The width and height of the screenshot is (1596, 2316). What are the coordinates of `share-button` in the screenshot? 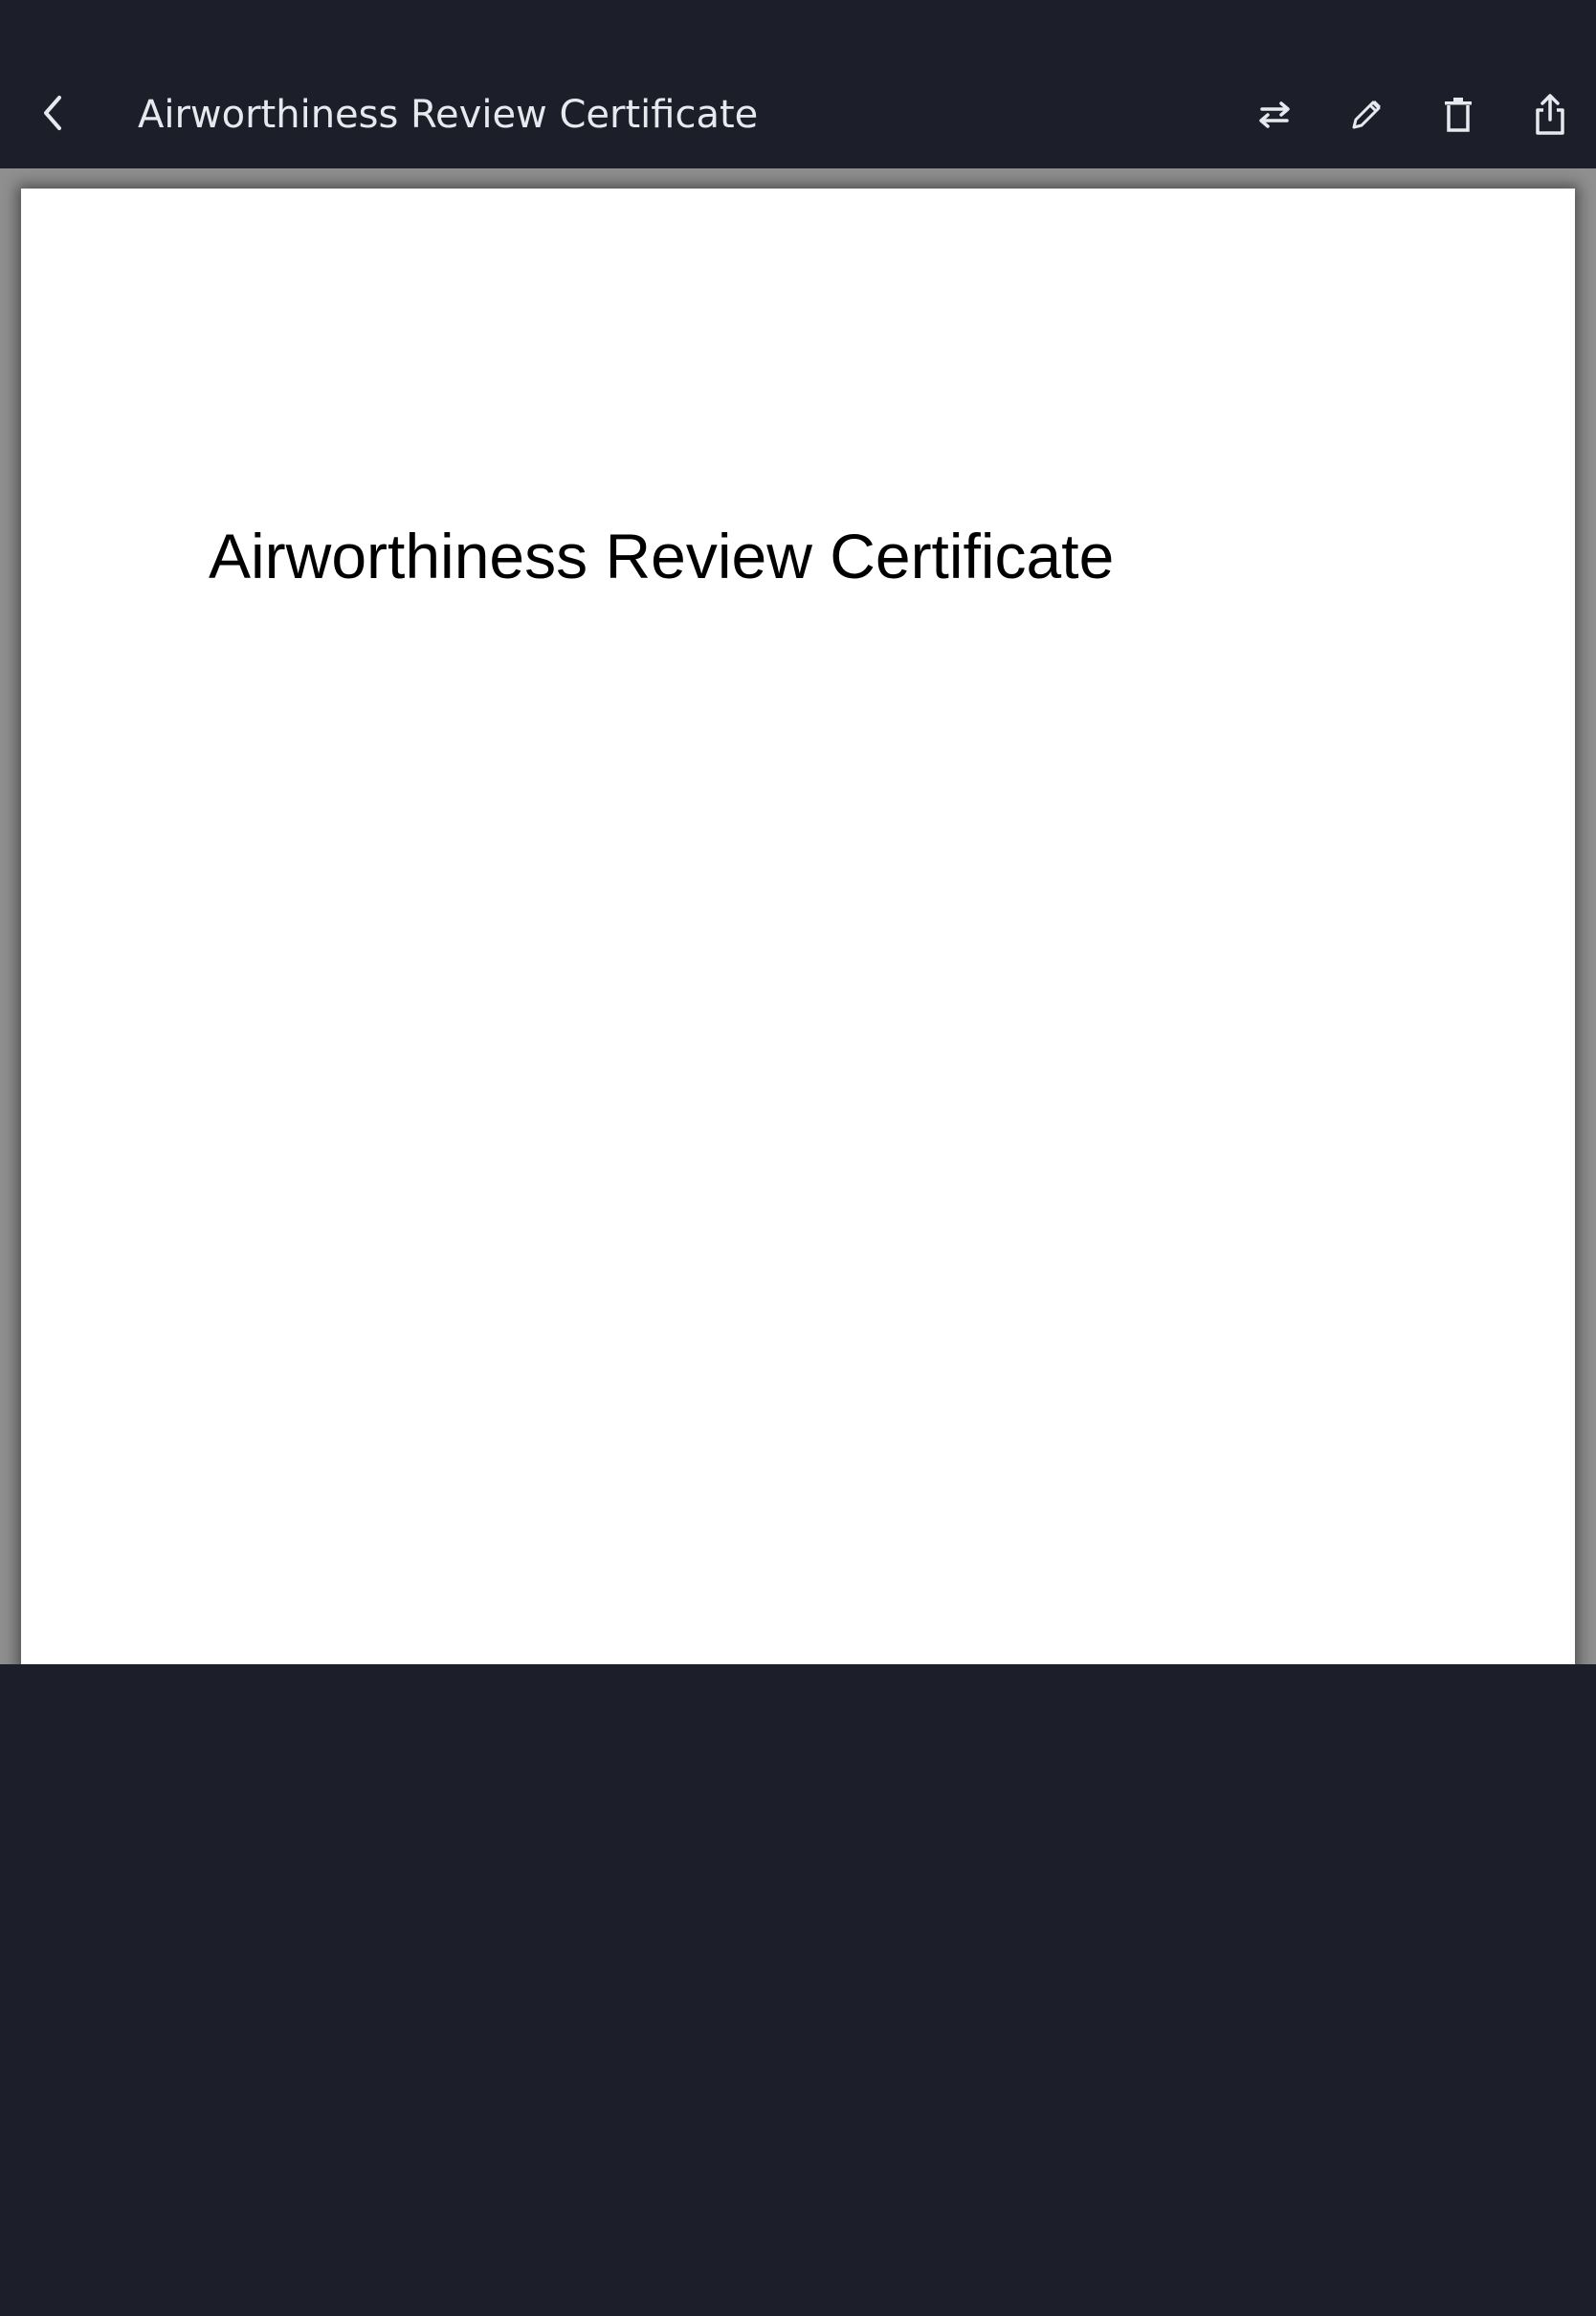 It's located at (1550, 115).